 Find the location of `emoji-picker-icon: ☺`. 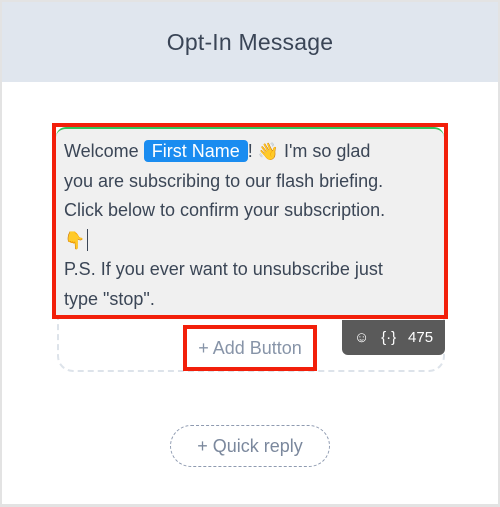

emoji-picker-icon: ☺ is located at coordinates (361, 337).